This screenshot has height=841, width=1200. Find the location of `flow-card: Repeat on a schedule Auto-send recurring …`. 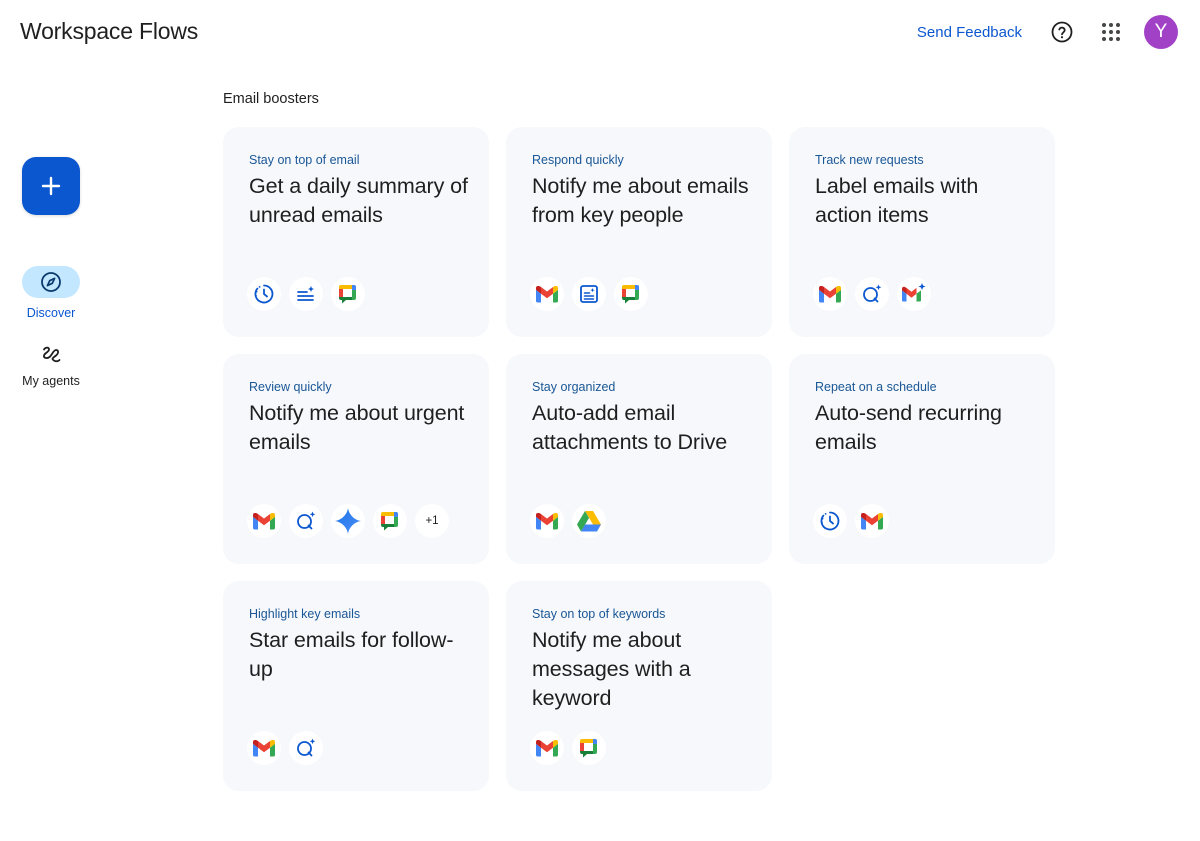

flow-card: Repeat on a schedule Auto-send recurring … is located at coordinates (922, 459).